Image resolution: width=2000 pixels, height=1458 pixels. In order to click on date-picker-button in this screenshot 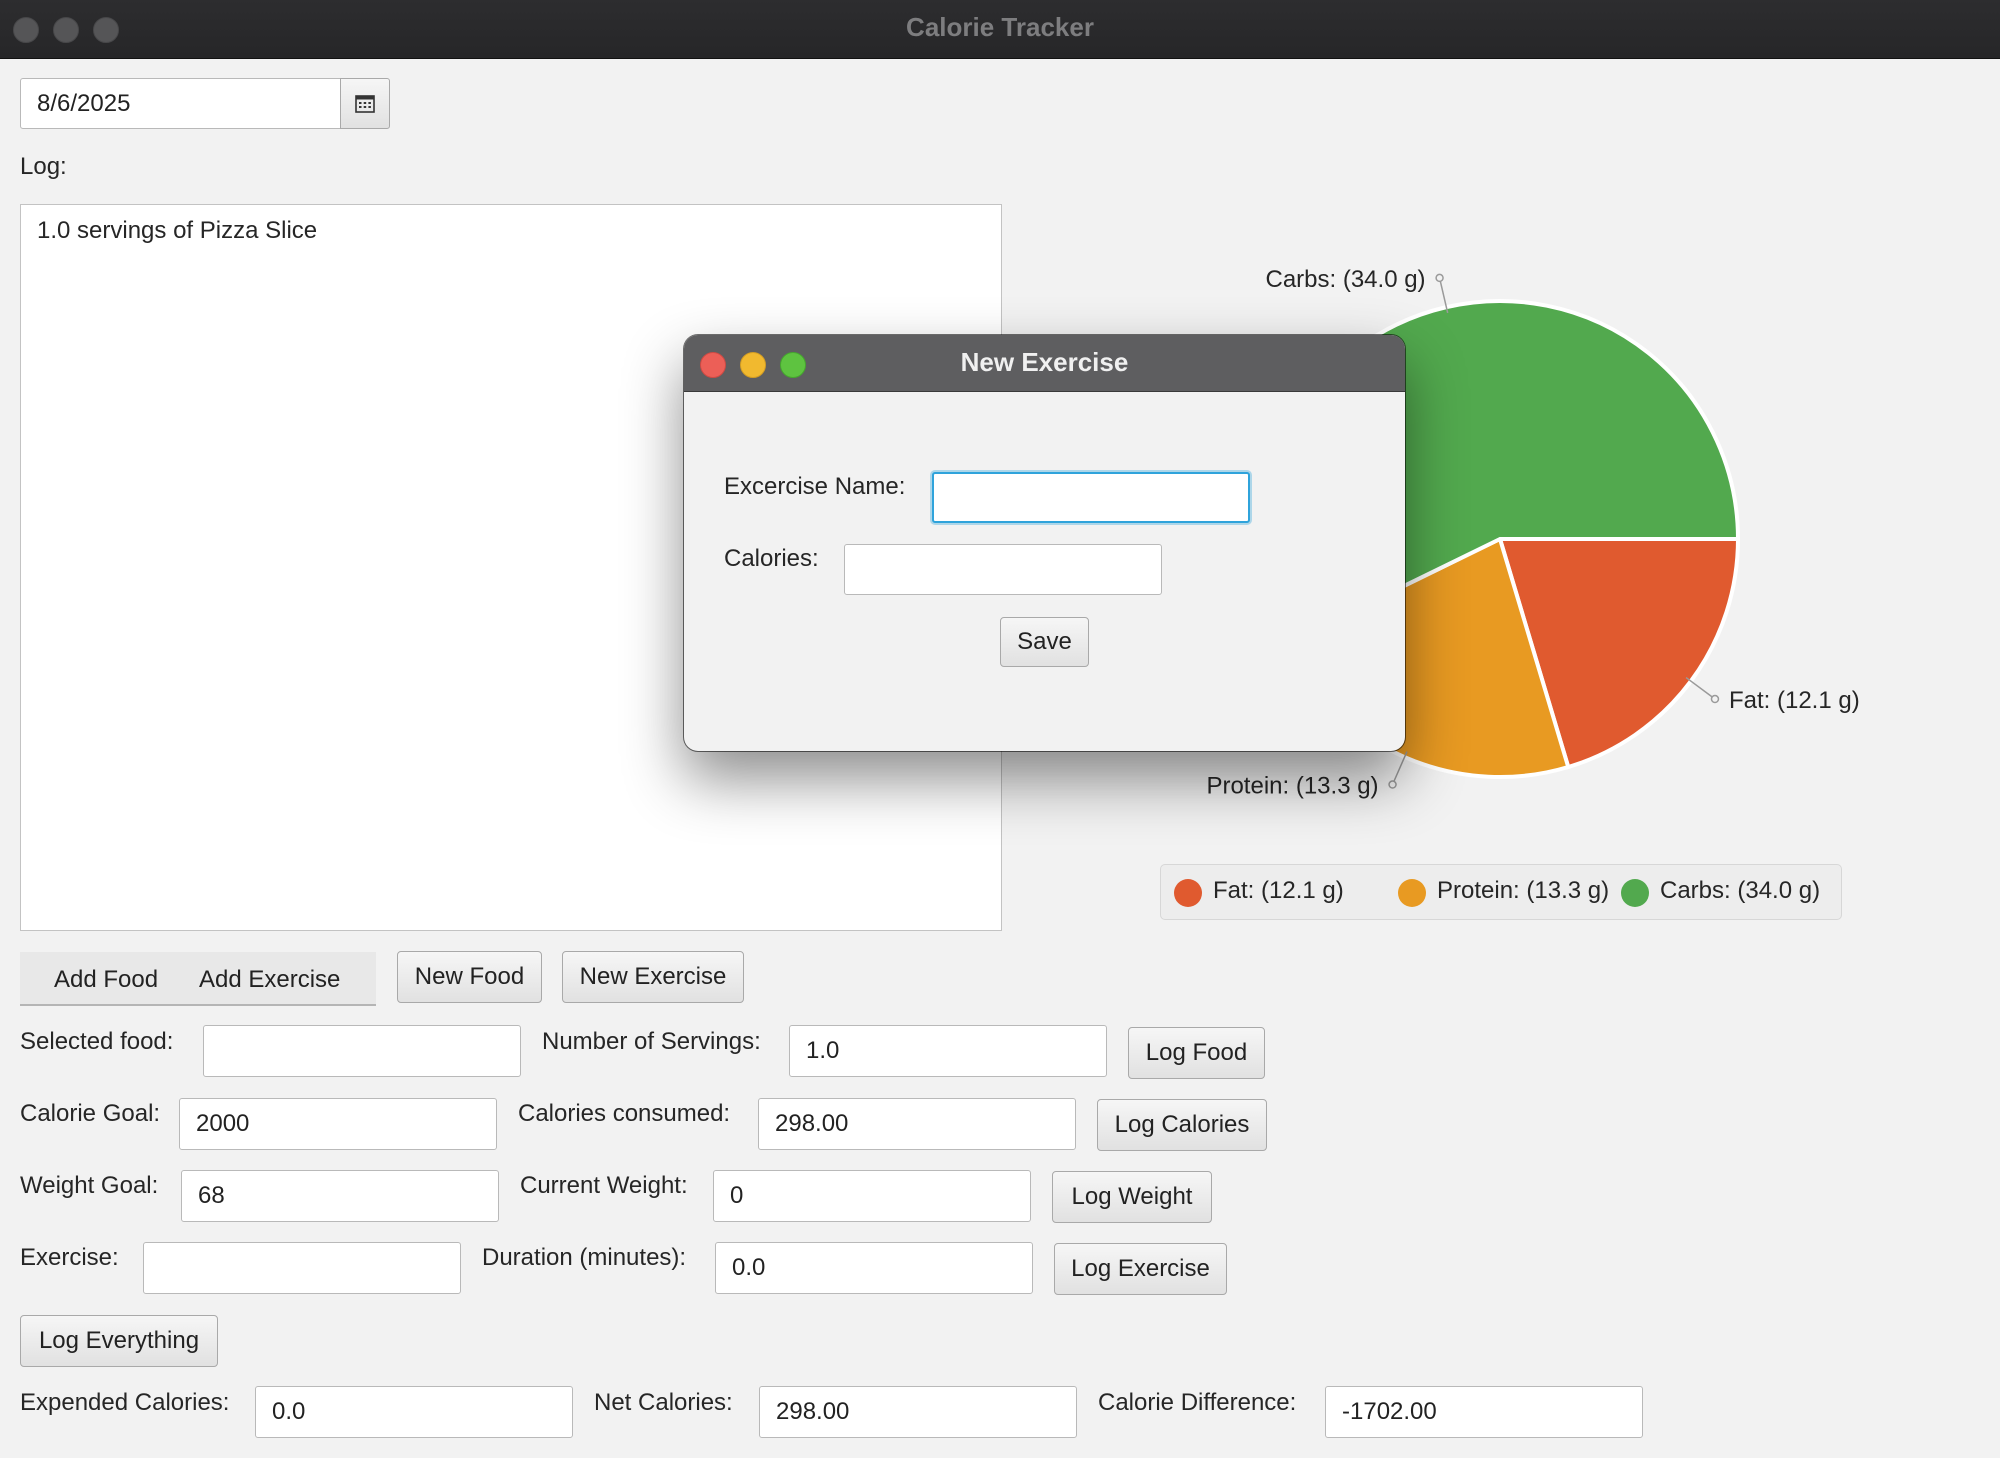, I will do `click(365, 103)`.